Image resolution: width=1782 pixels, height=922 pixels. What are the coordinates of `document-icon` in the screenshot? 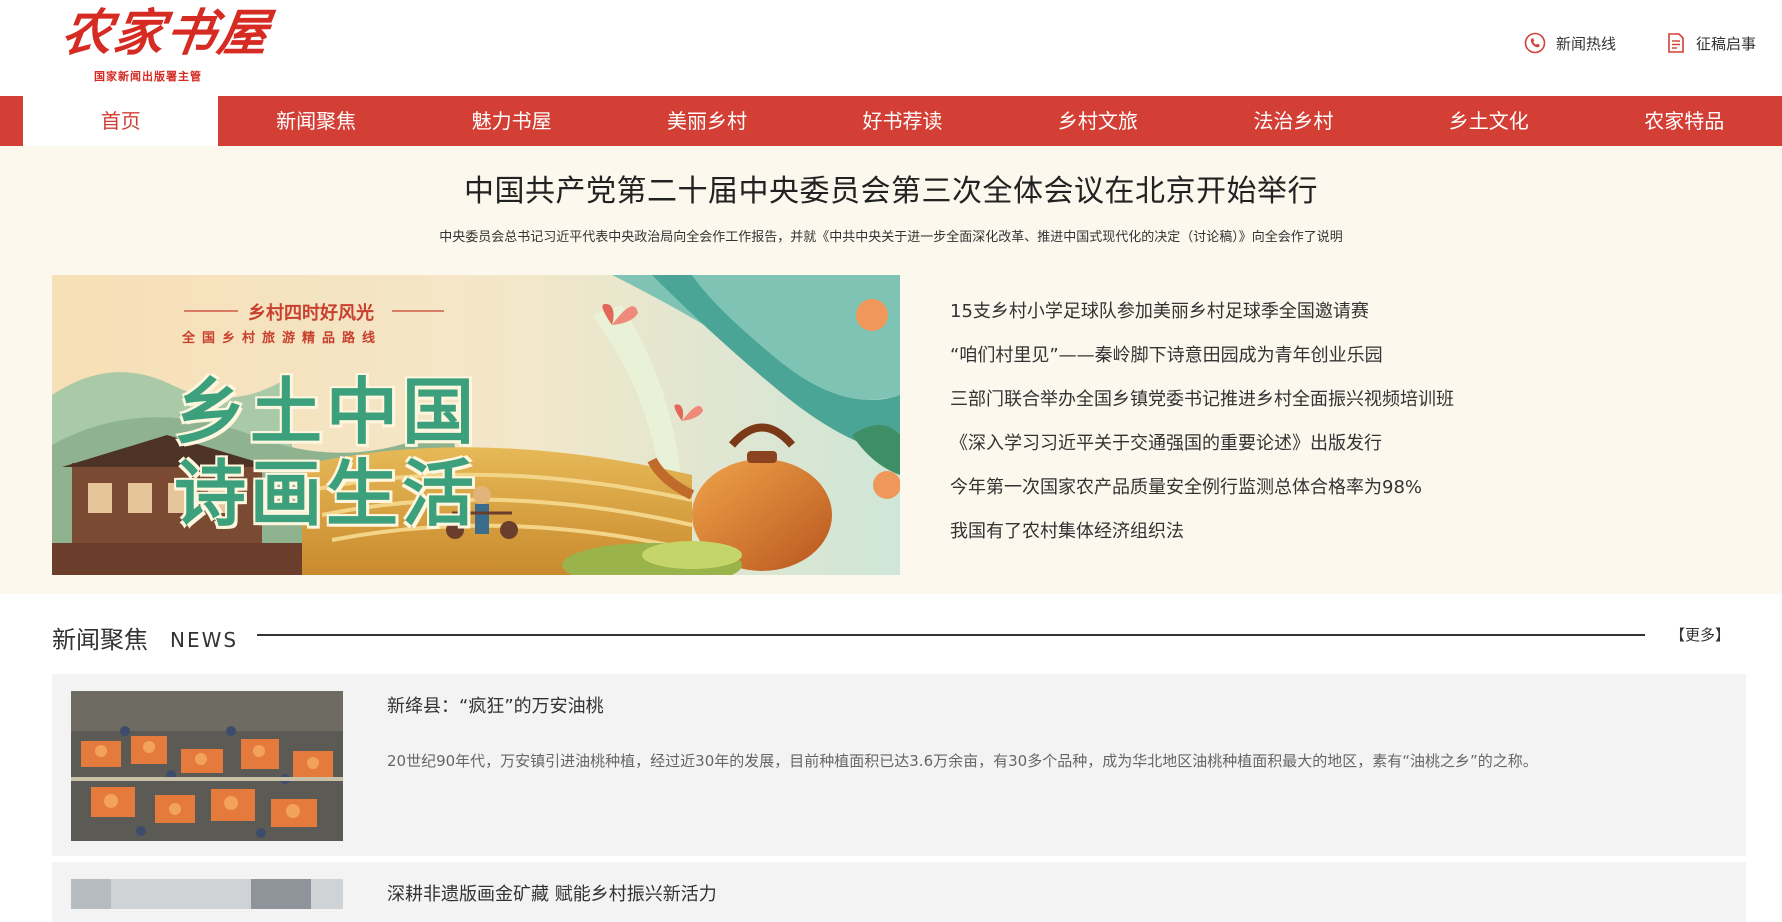 It's located at (1676, 43).